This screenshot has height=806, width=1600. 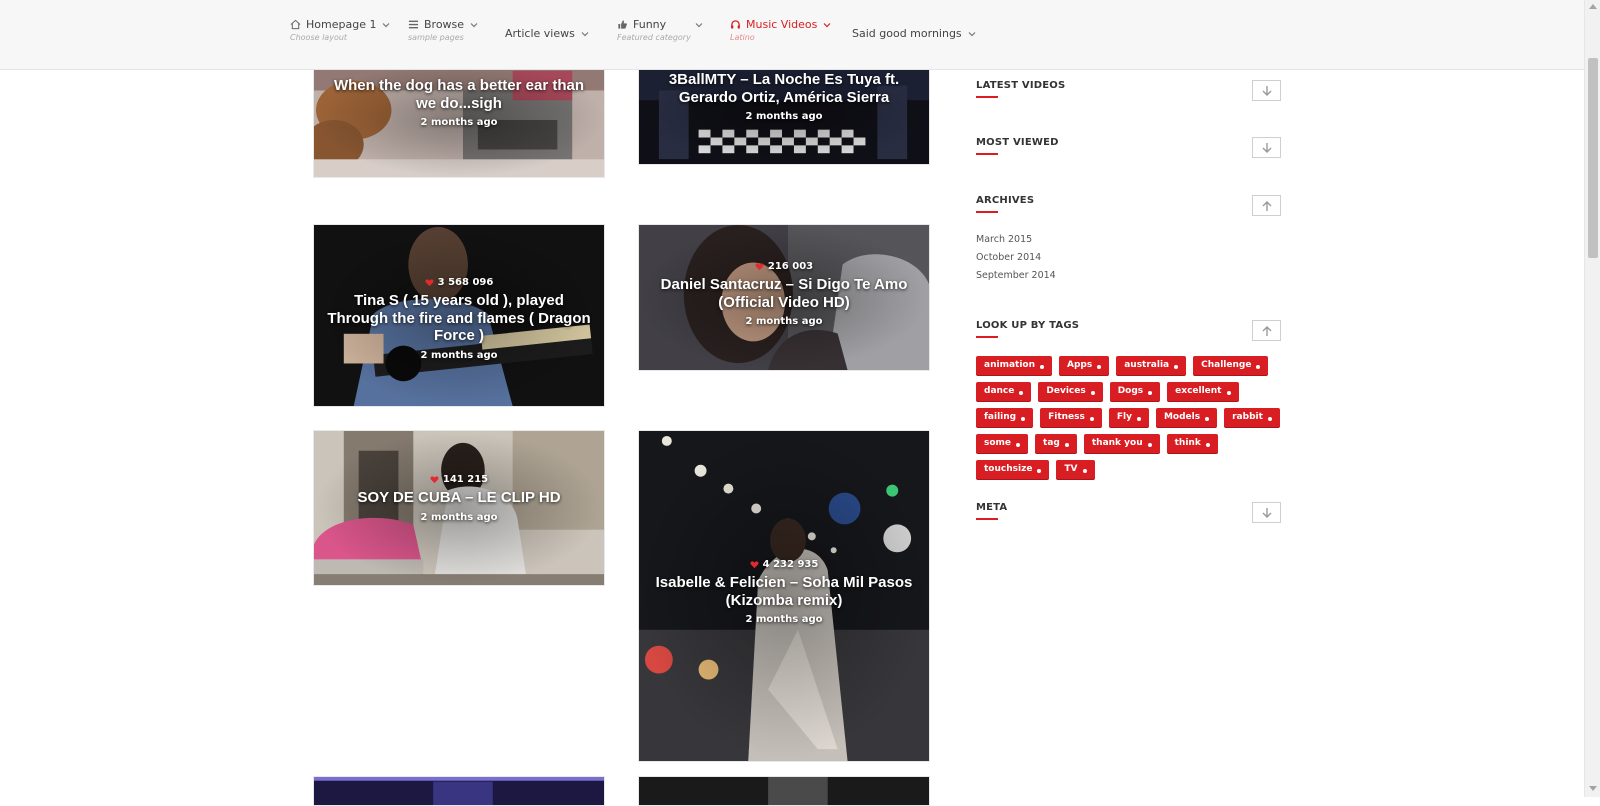 I want to click on tag-label: animation, so click(x=1009, y=365).